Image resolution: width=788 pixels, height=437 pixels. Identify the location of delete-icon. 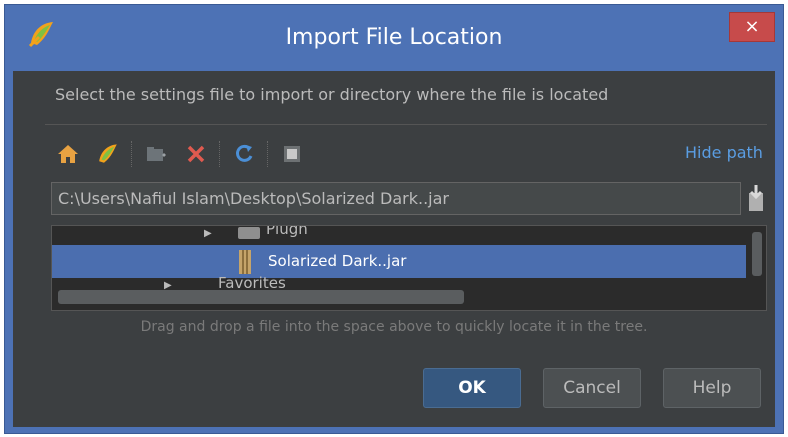
(196, 154).